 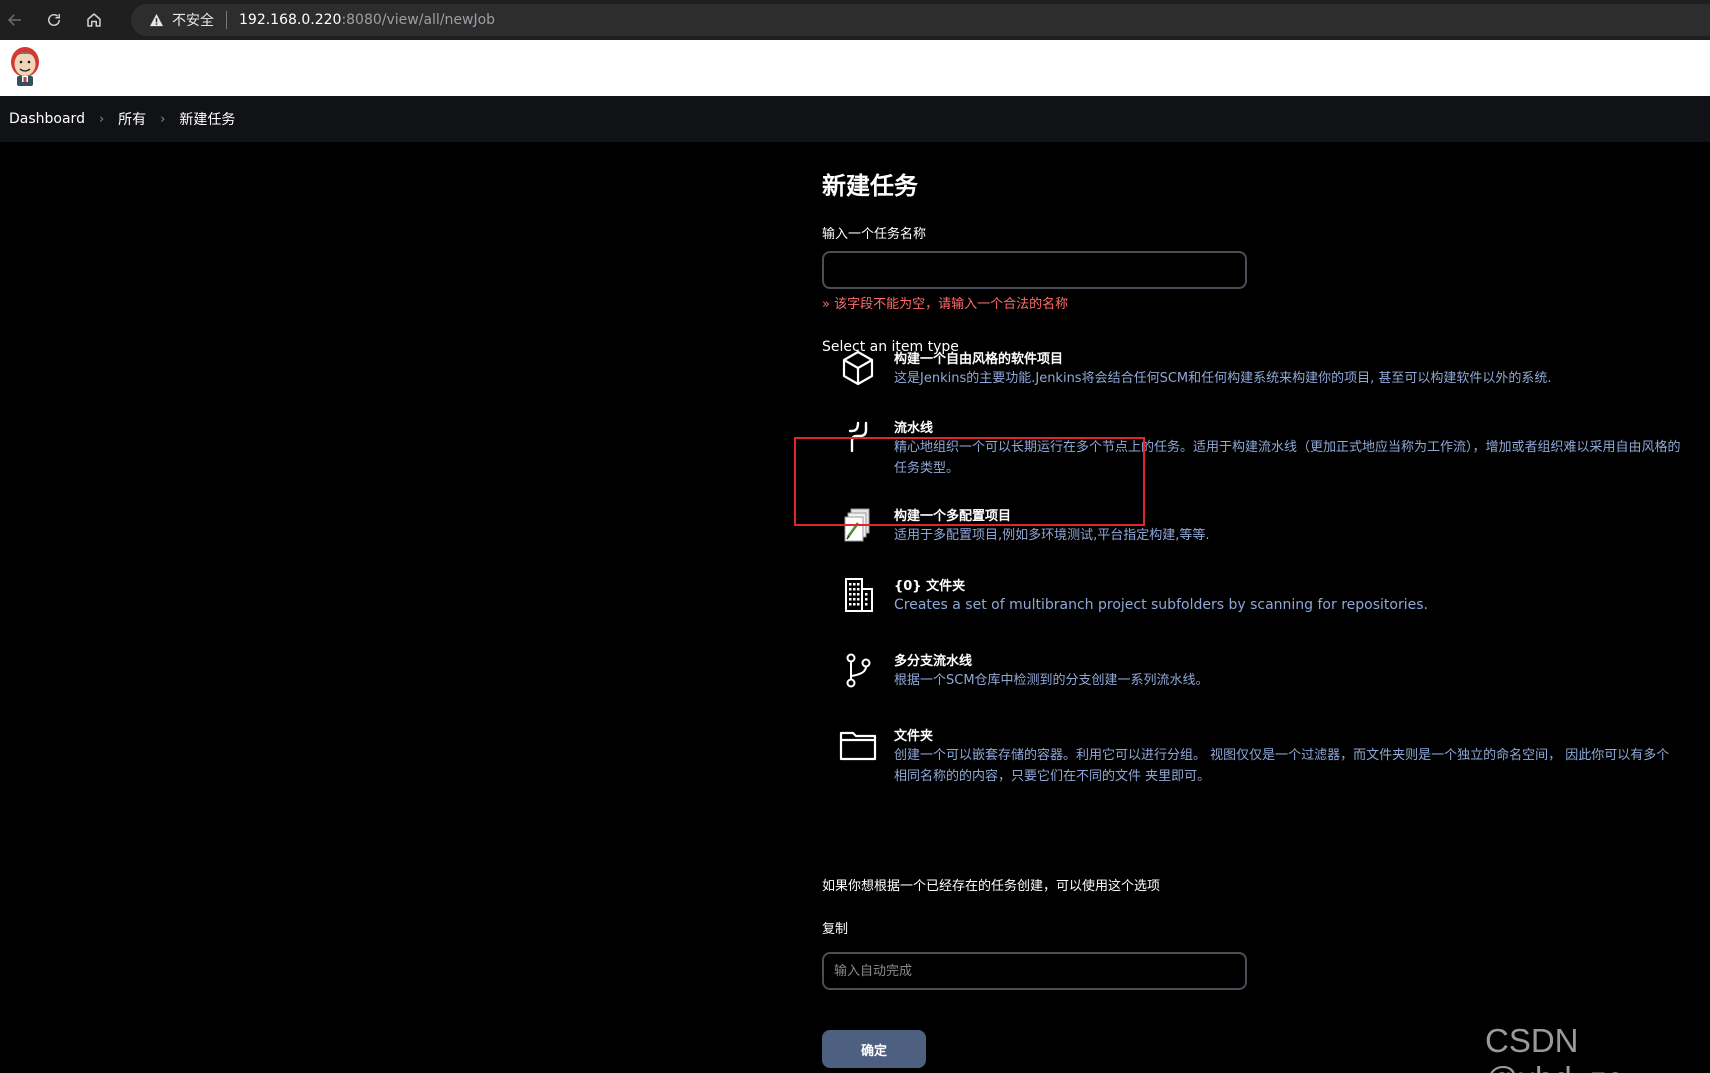 What do you see at coordinates (1554, 1047) in the screenshot?
I see `watermark: CSDN @xbd_zc` at bounding box center [1554, 1047].